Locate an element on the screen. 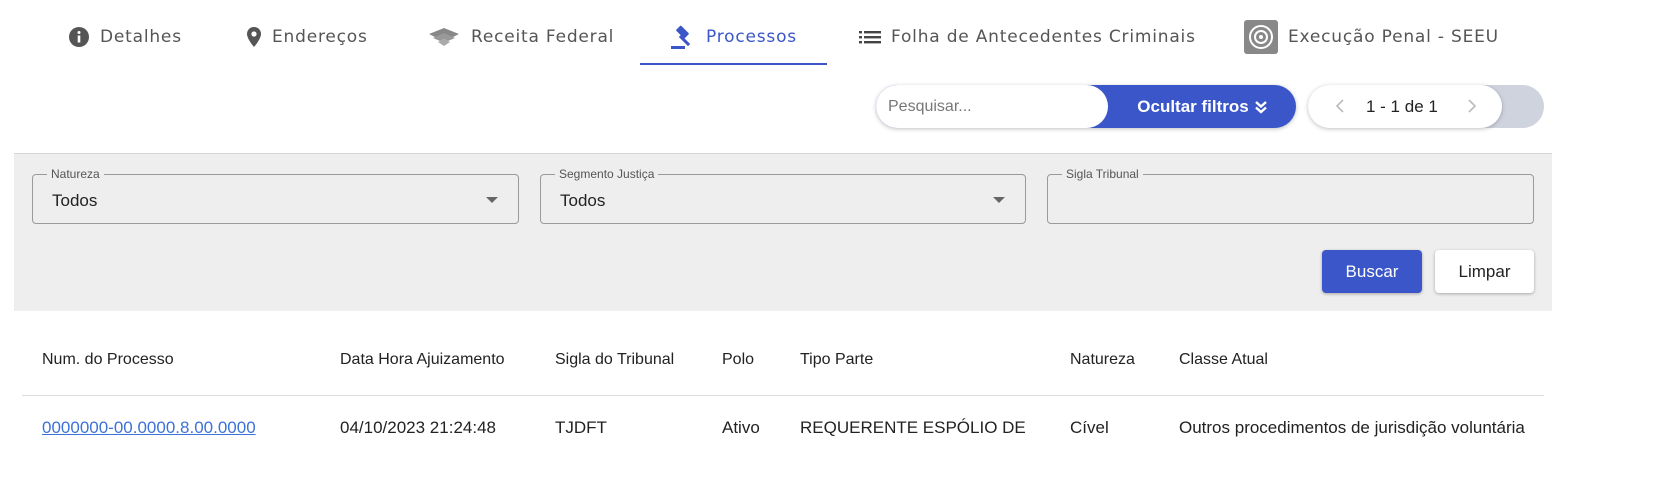 The width and height of the screenshot is (1665, 495). sigla-tribunal-field: Sigla Tribunal is located at coordinates (1290, 195).